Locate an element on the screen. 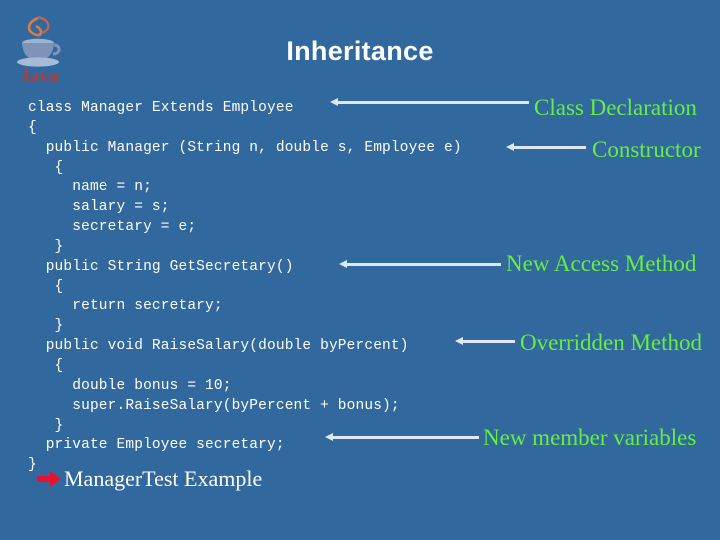 This screenshot has width=720, height=540. code-line: secretary = e; is located at coordinates (112, 227).